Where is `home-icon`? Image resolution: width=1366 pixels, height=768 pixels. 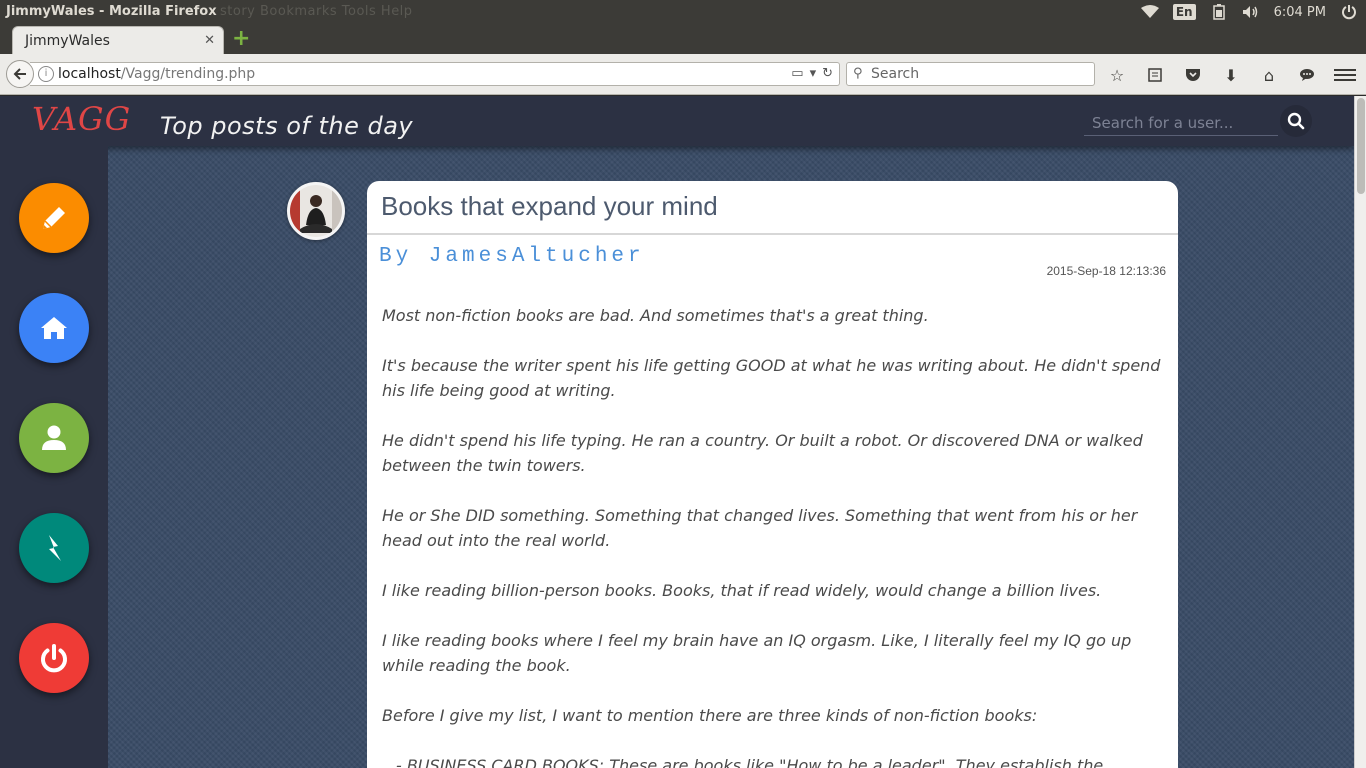
home-icon is located at coordinates (54, 328).